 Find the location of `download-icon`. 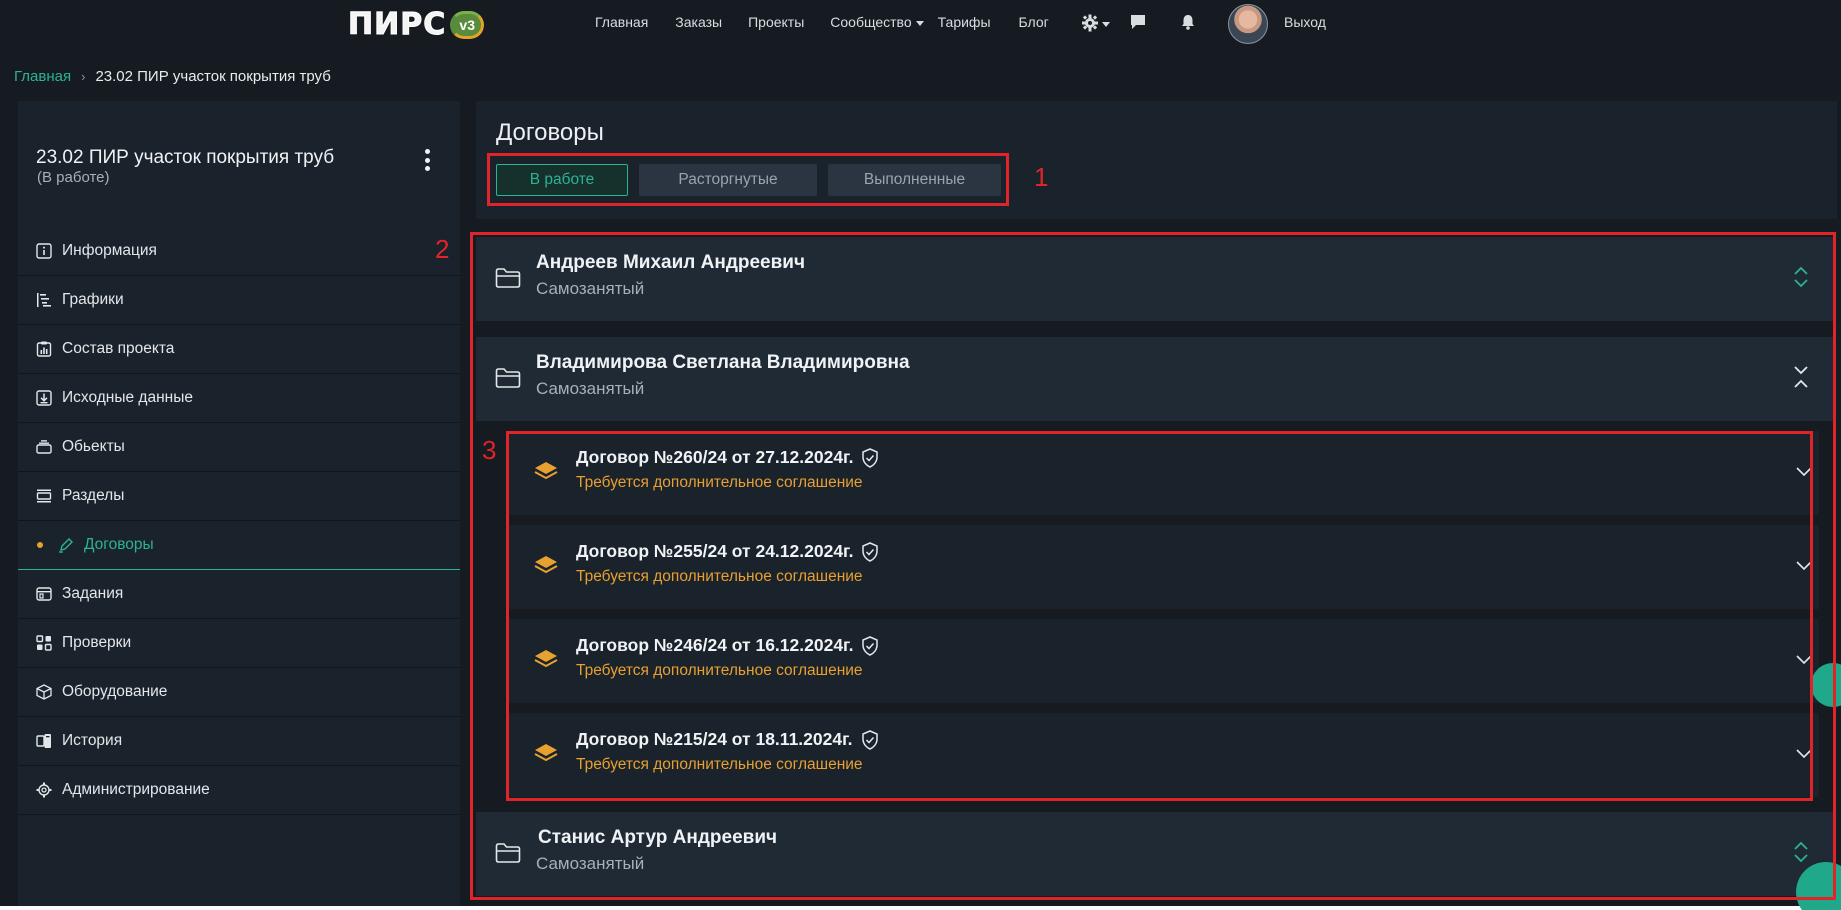

download-icon is located at coordinates (44, 398).